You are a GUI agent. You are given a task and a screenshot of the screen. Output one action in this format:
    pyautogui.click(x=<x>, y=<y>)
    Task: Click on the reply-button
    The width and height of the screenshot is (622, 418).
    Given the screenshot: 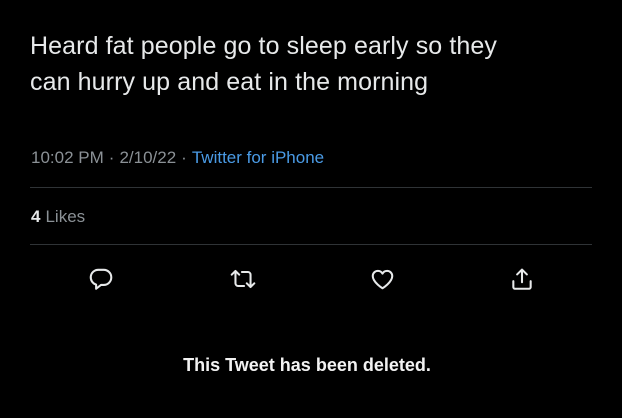 What is the action you would take?
    pyautogui.click(x=101, y=279)
    